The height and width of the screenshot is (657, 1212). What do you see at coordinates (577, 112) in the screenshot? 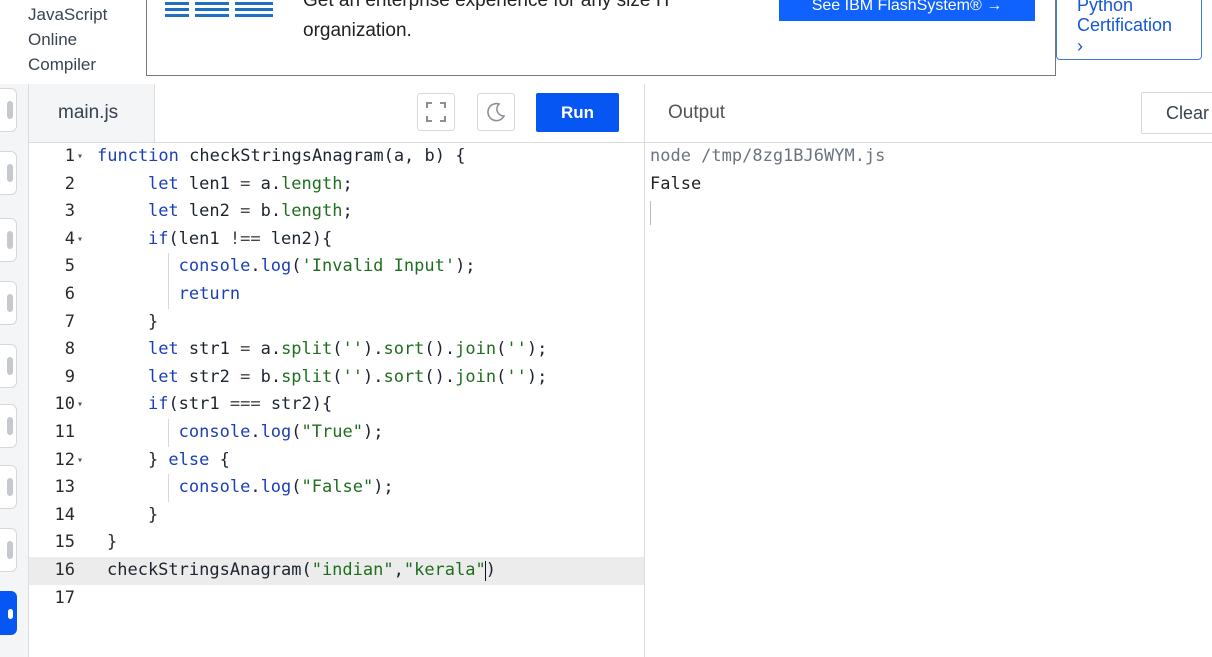
I see `run-button: Run` at bounding box center [577, 112].